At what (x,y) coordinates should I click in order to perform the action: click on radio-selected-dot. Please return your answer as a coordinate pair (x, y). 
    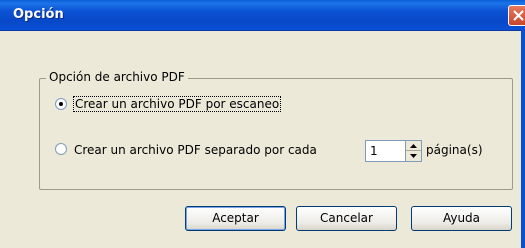
    Looking at the image, I should click on (61, 104).